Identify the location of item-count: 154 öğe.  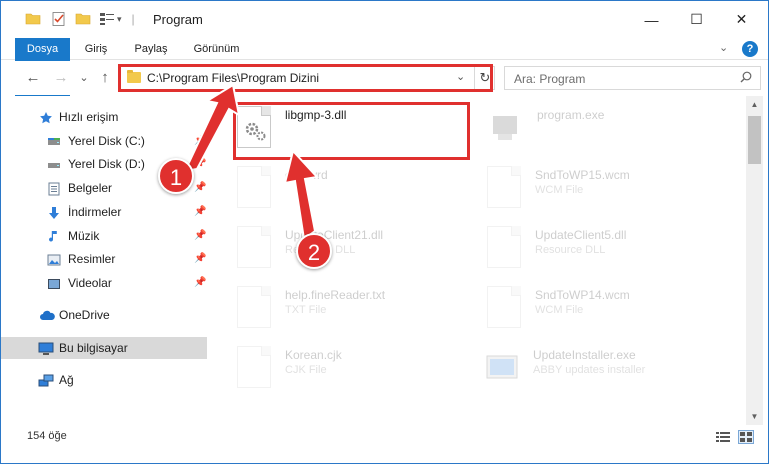
(47, 436).